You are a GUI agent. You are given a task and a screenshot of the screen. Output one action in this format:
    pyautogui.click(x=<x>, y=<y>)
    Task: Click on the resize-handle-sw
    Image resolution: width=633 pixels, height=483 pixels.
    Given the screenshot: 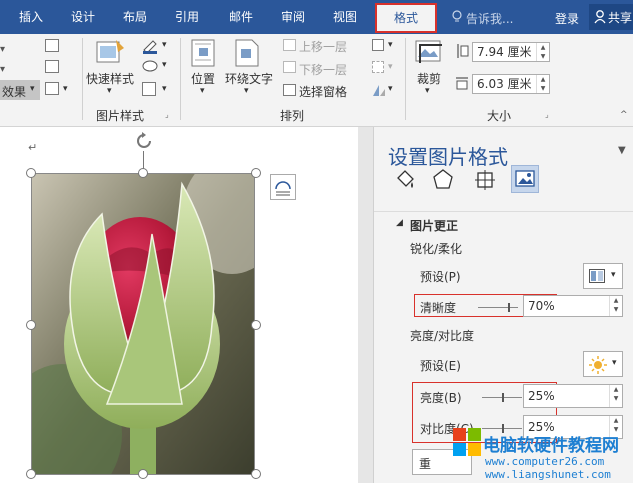 What is the action you would take?
    pyautogui.click(x=31, y=474)
    